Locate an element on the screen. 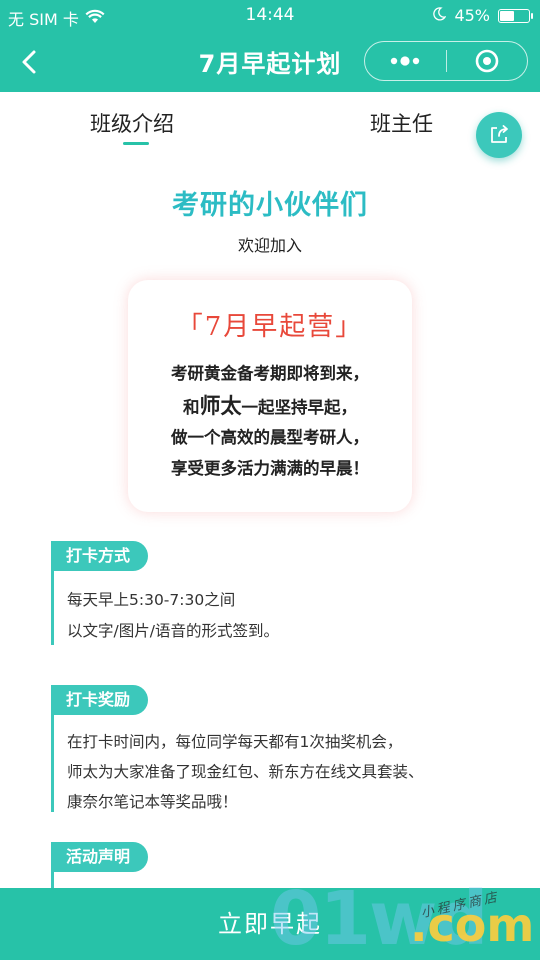  section-text: 以文字/图片/语音的形式签到。 is located at coordinates (173, 631).